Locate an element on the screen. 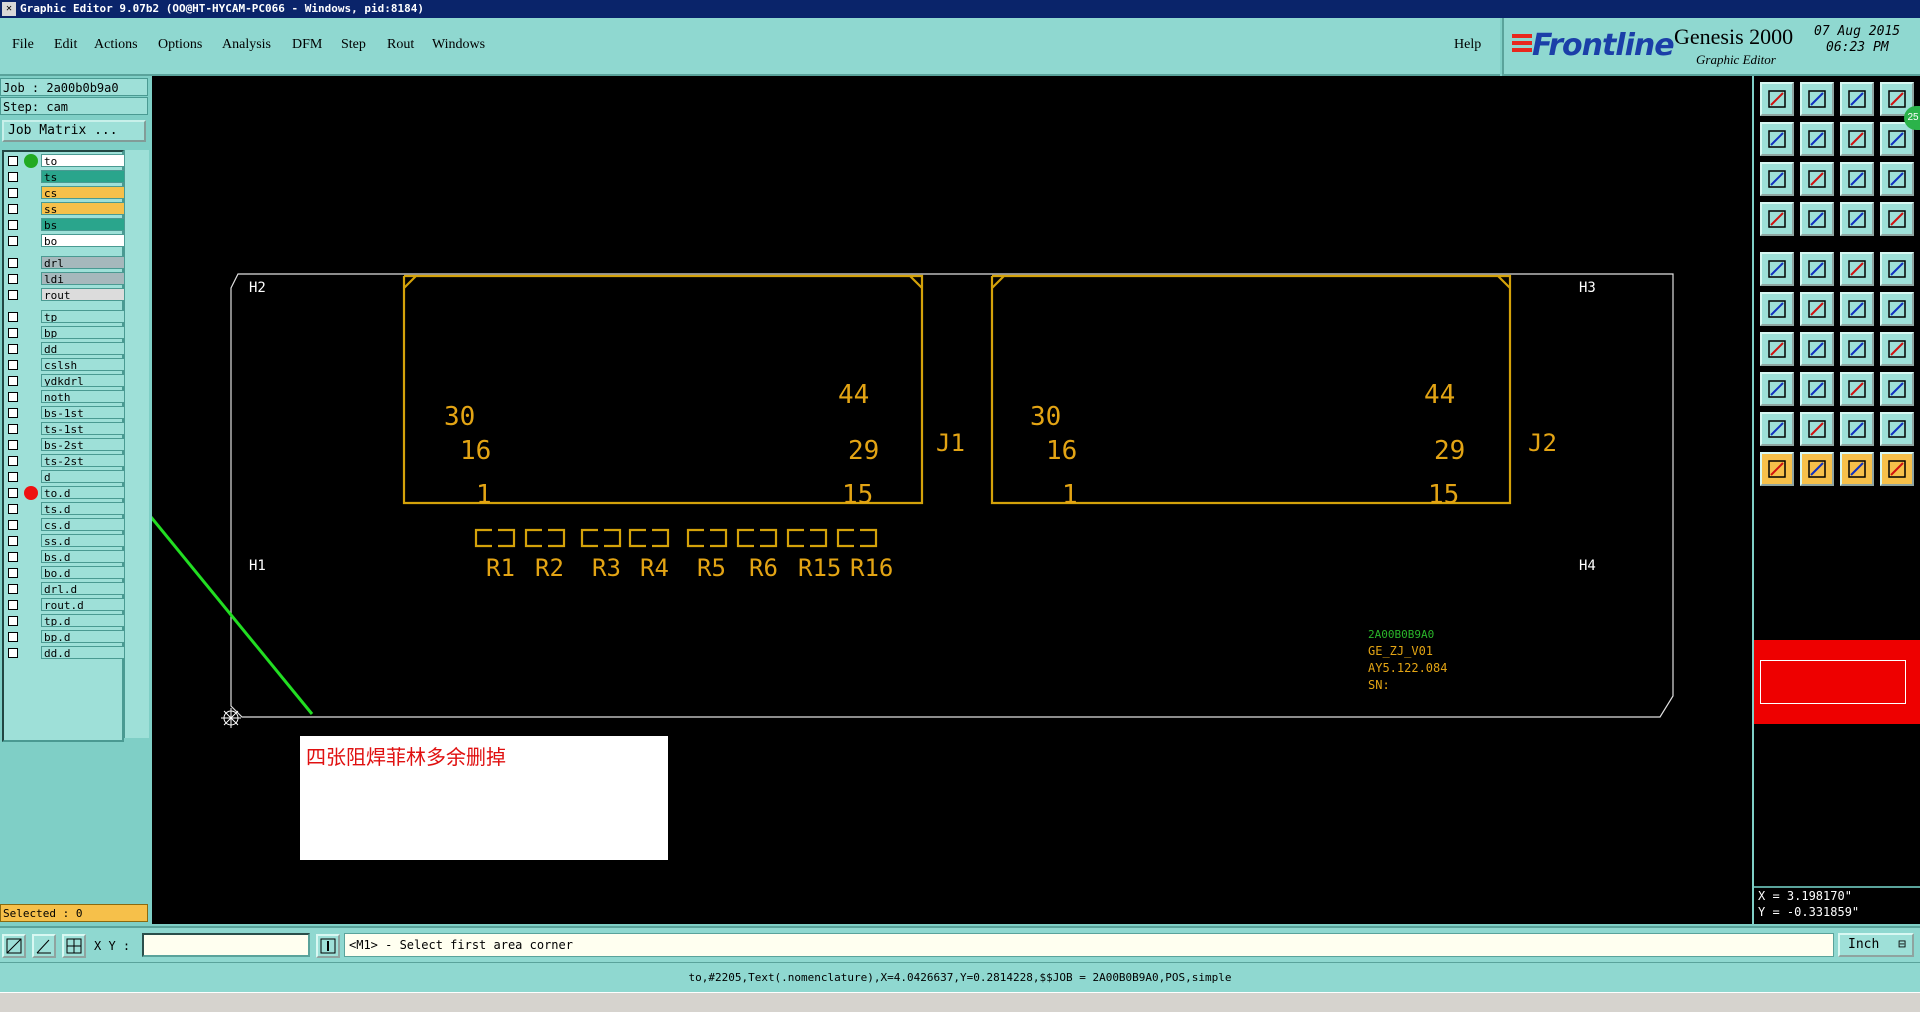  grid-snap-button is located at coordinates (74, 946).